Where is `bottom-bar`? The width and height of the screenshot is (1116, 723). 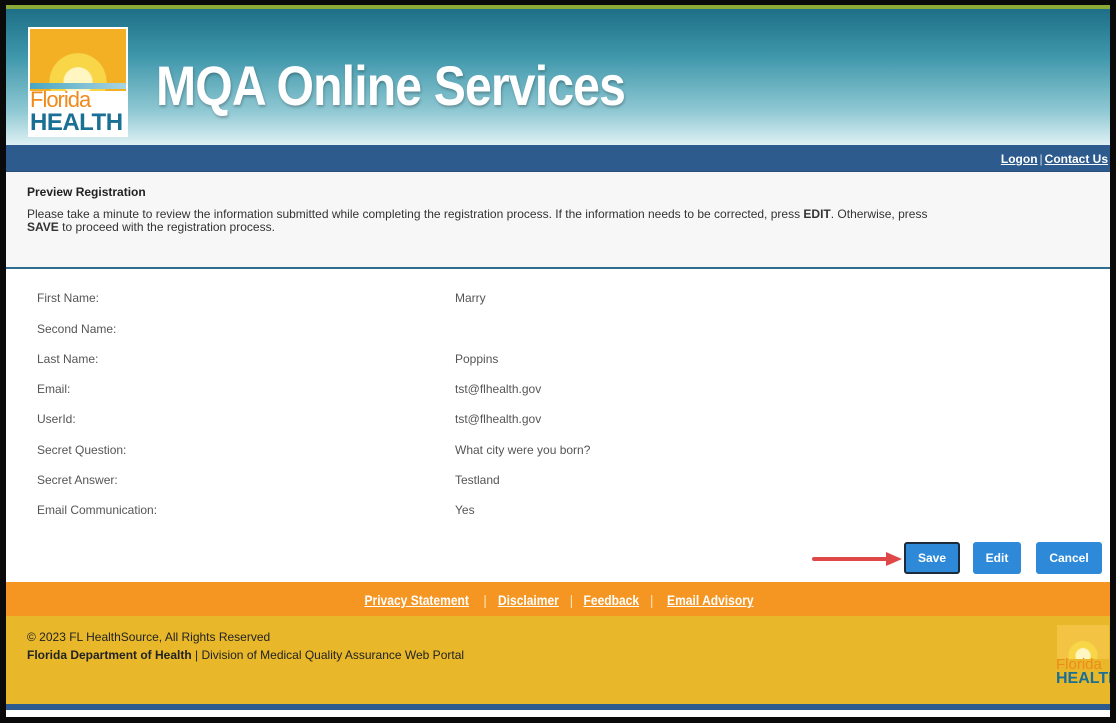
bottom-bar is located at coordinates (558, 707).